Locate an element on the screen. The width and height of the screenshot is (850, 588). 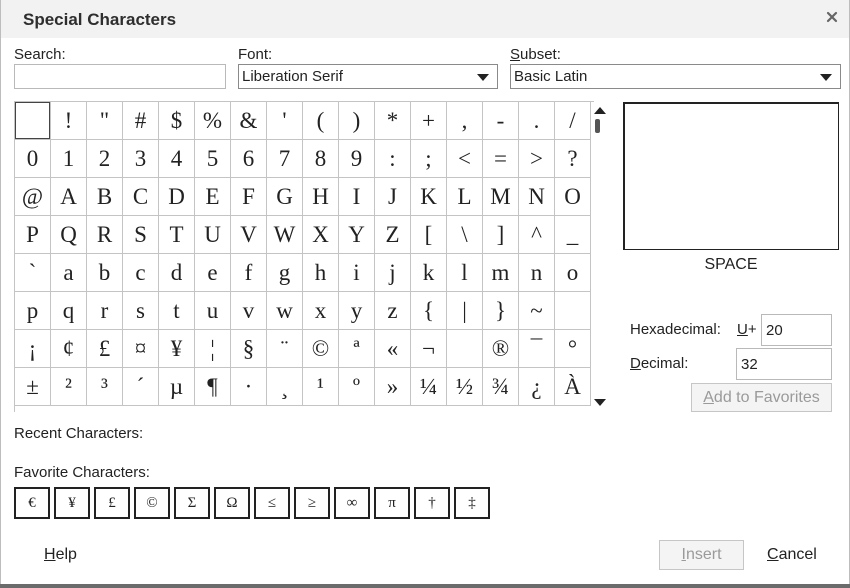
char-cell: O is located at coordinates (573, 197).